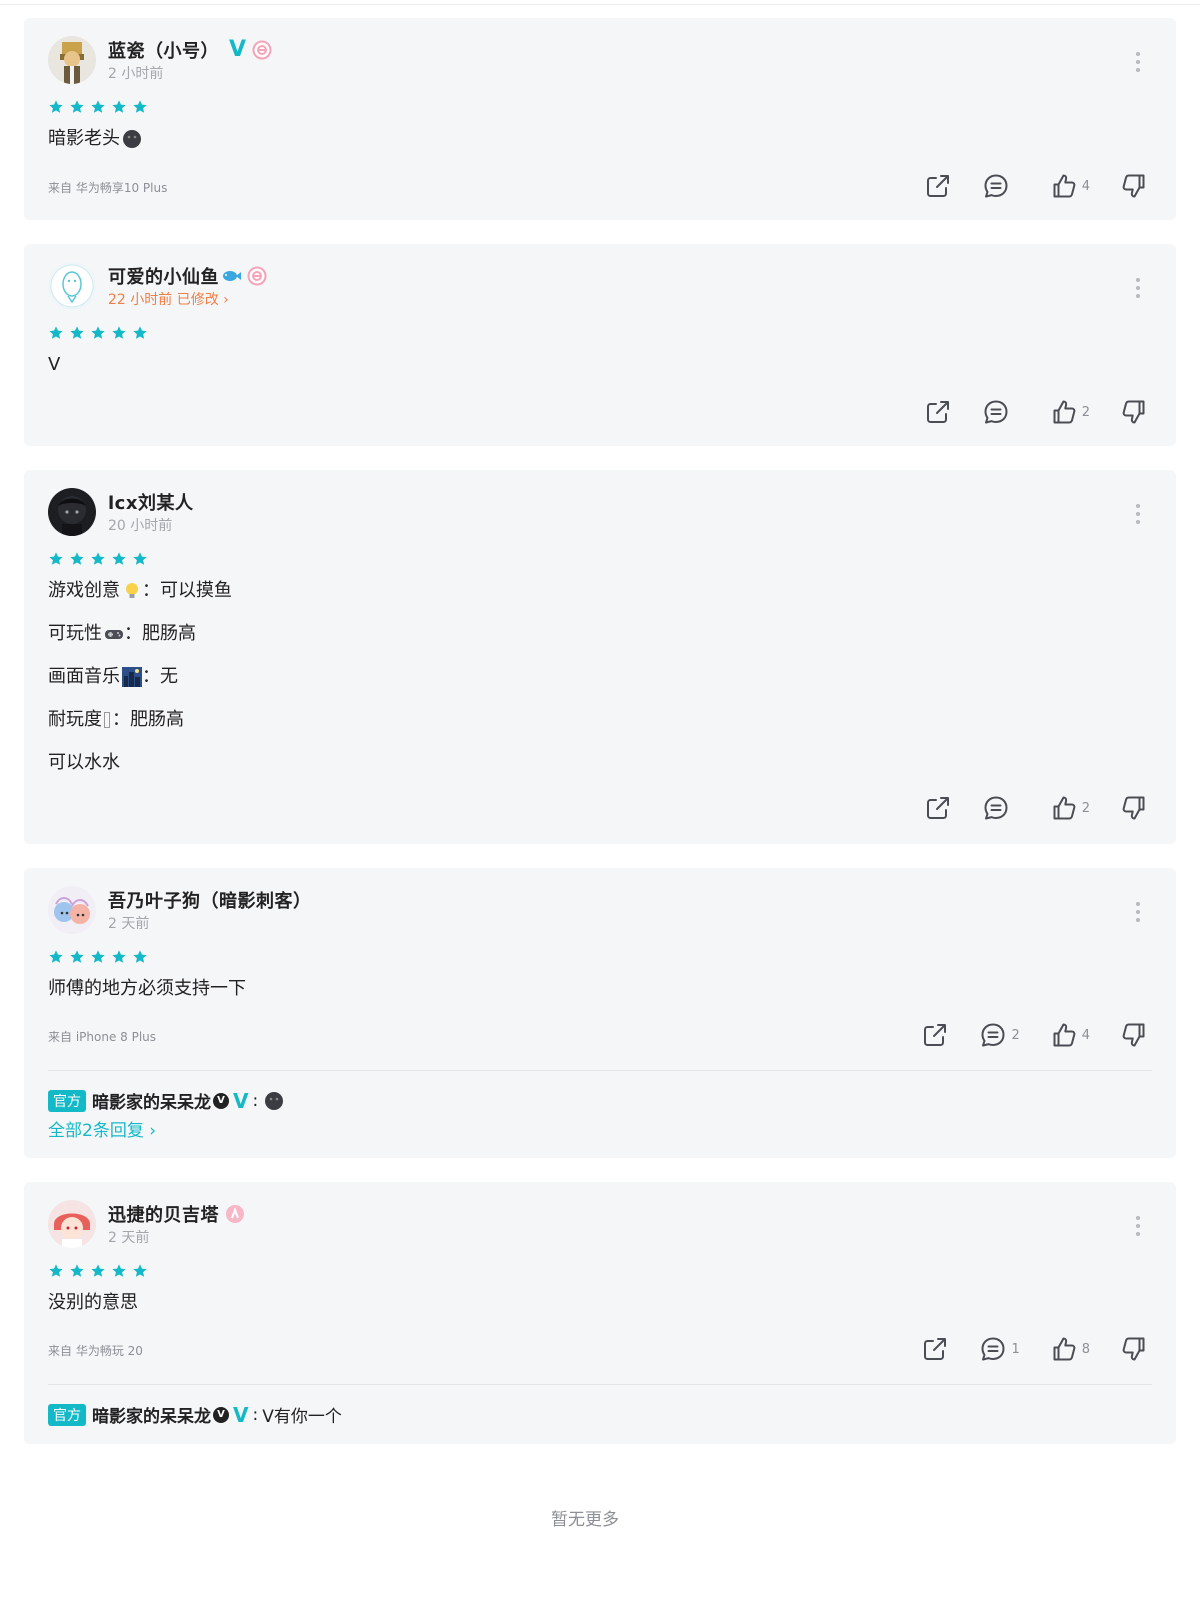  Describe the element at coordinates (54, 365) in the screenshot. I see `review-content: V` at that location.